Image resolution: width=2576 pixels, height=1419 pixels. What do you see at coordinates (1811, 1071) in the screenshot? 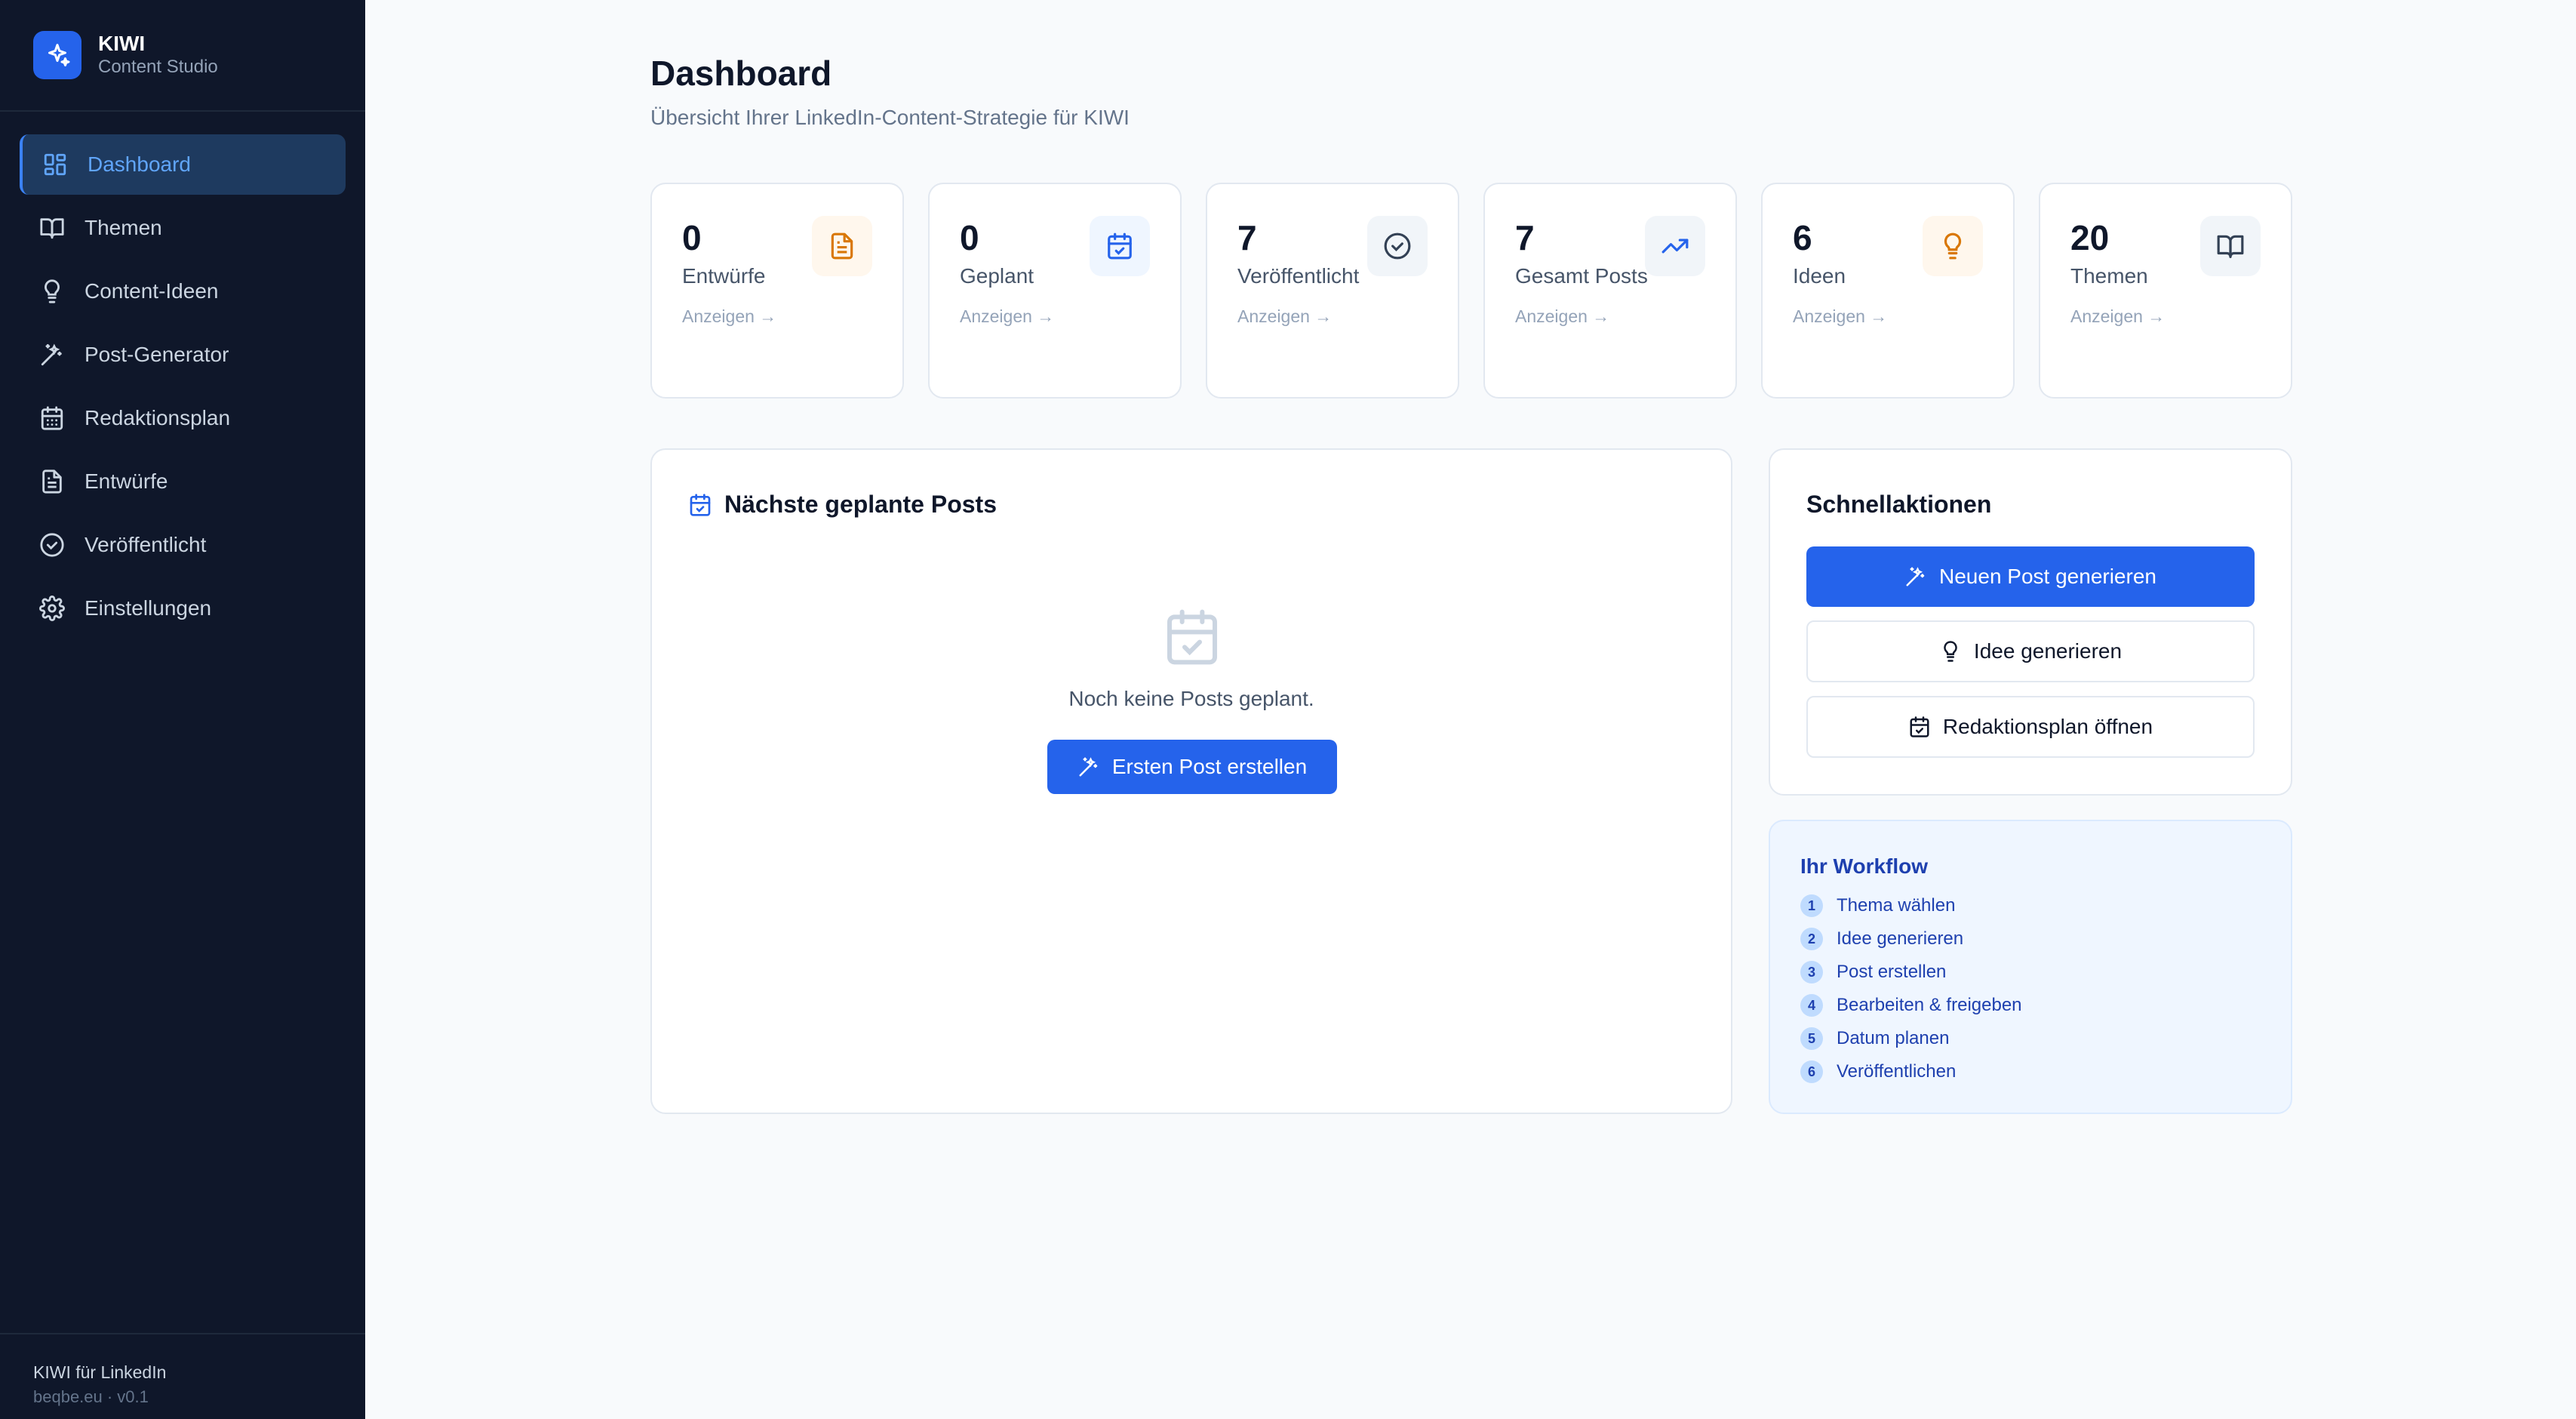
I see `step-number: 6` at bounding box center [1811, 1071].